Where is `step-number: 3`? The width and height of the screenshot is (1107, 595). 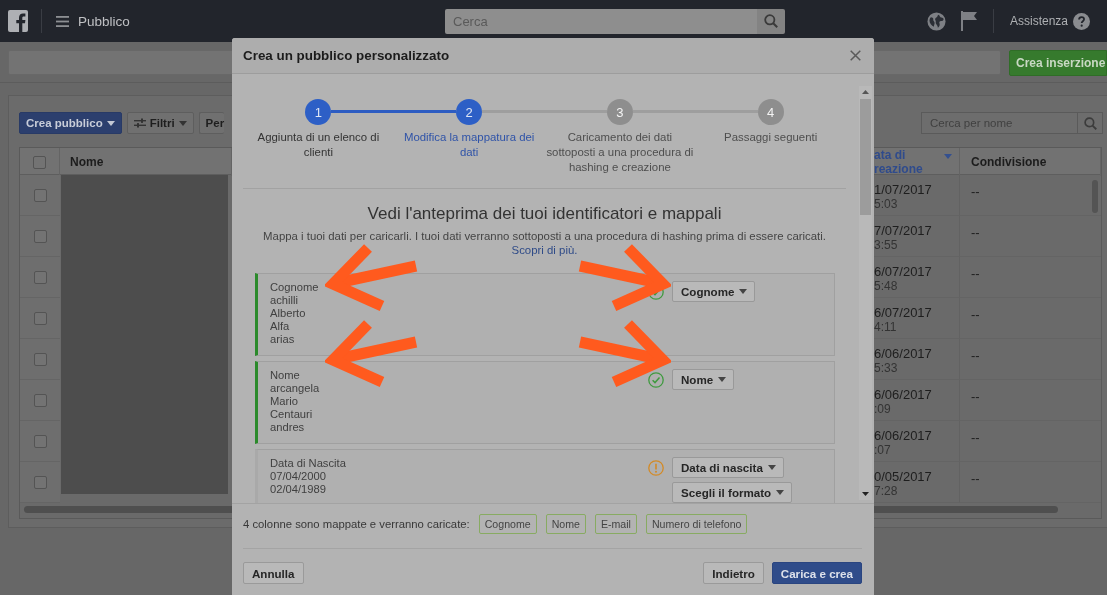
step-number: 3 is located at coordinates (619, 112).